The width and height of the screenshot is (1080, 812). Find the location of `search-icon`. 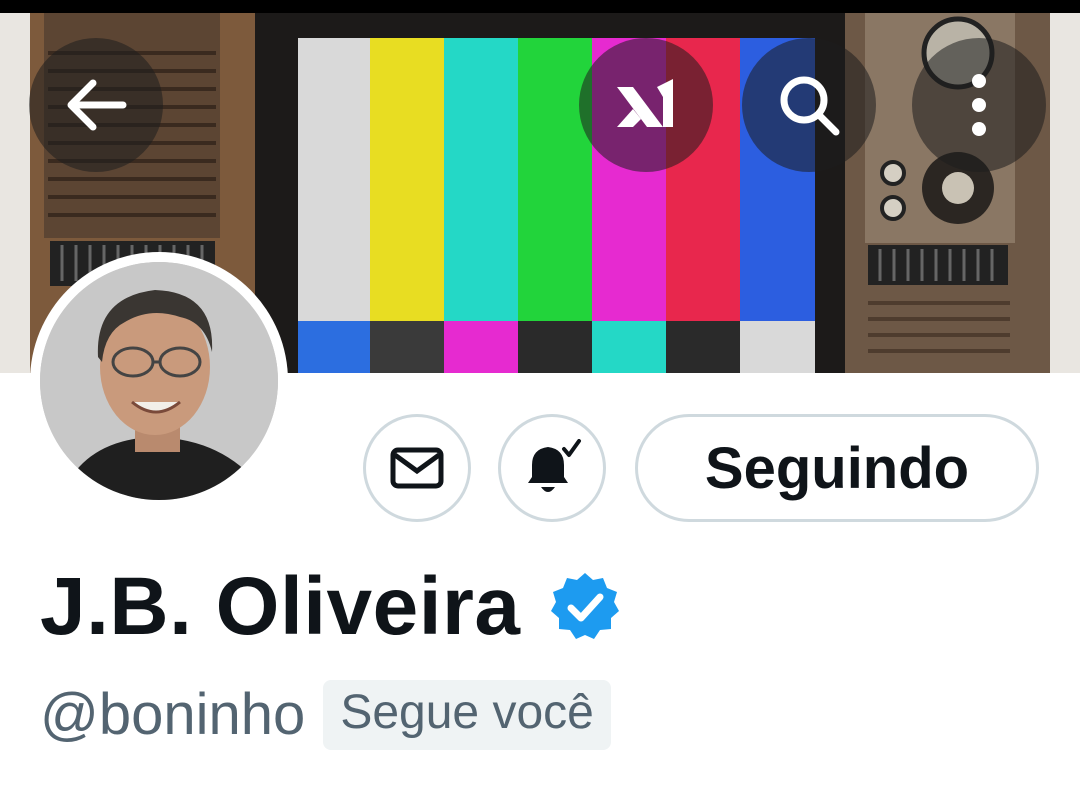

search-icon is located at coordinates (810, 106).